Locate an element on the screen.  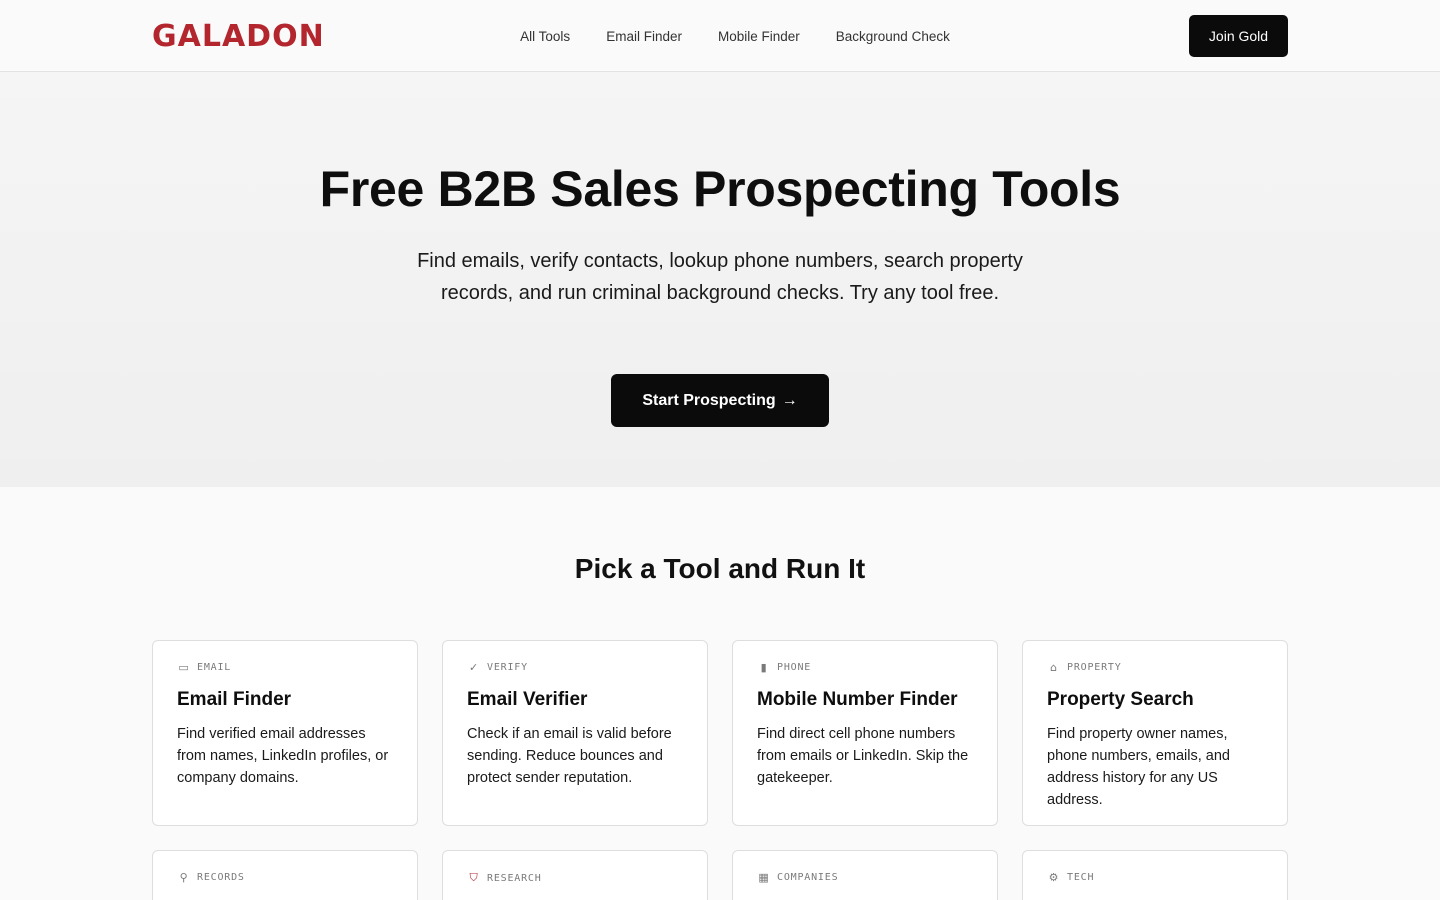
card-tag: ▦ COMPANIES is located at coordinates (865, 877).